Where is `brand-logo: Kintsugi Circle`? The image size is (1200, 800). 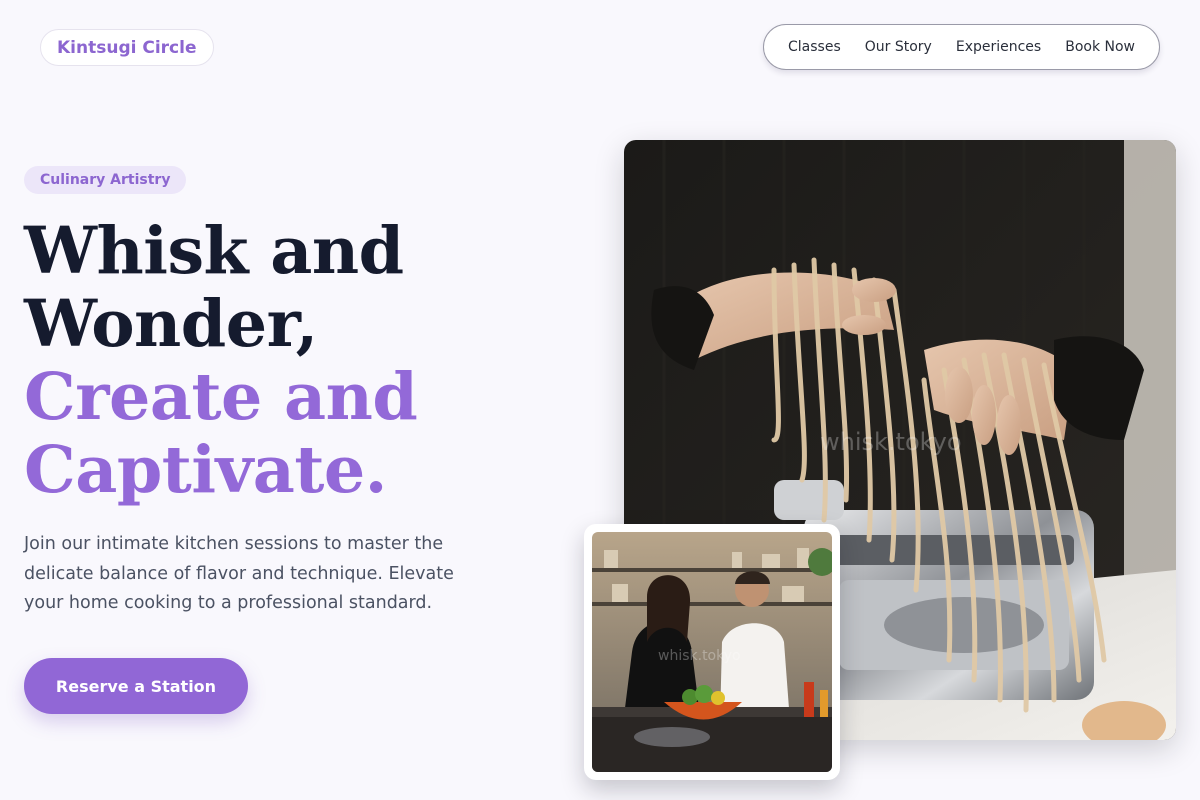 brand-logo: Kintsugi Circle is located at coordinates (127, 47).